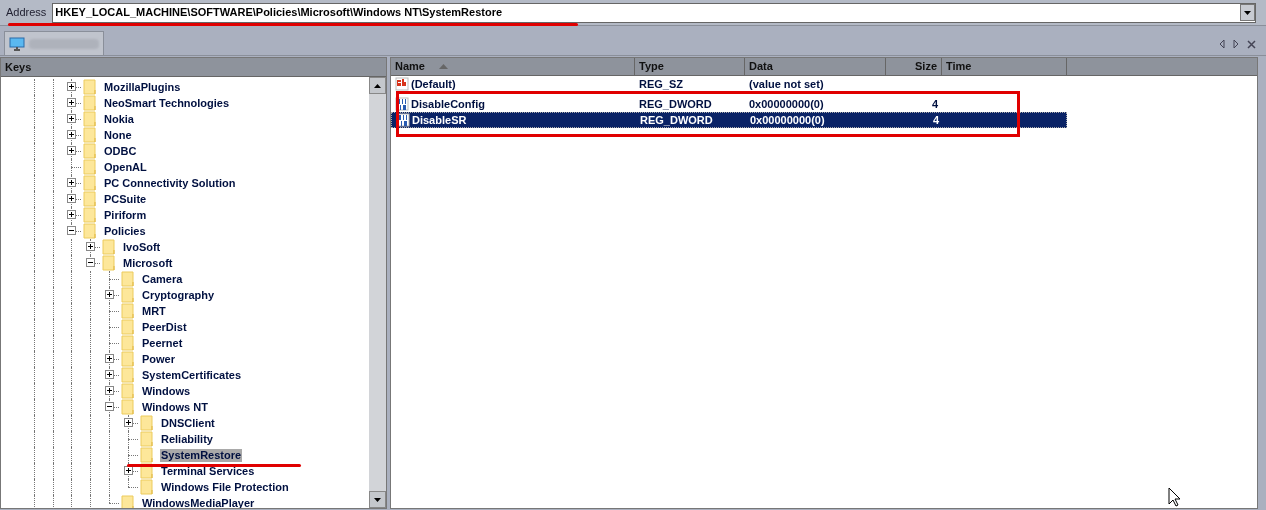  I want to click on address-field: HKEY_LOCAL_MACHINE\SOFTWARE\Policies\Microsoft\Windows NT\SystemRestore, so click(654, 12).